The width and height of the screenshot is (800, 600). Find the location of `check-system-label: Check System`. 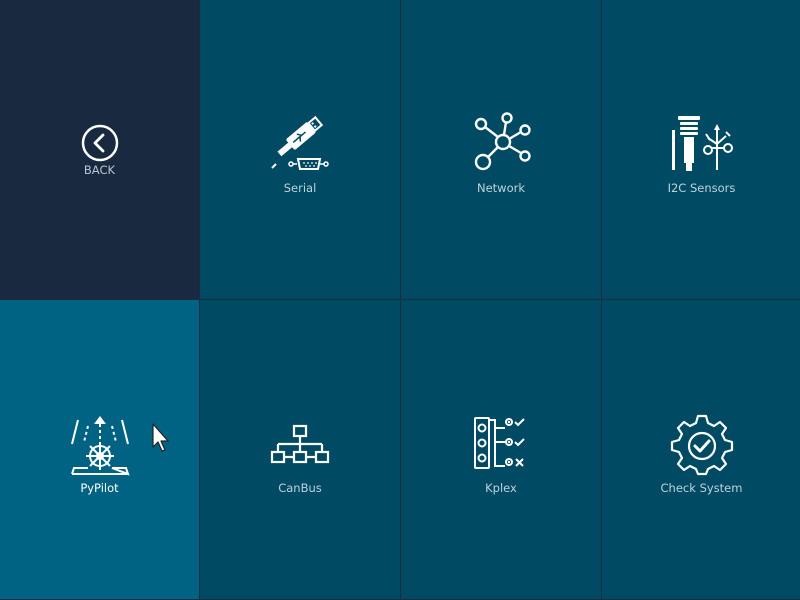

check-system-label: Check System is located at coordinates (701, 488).